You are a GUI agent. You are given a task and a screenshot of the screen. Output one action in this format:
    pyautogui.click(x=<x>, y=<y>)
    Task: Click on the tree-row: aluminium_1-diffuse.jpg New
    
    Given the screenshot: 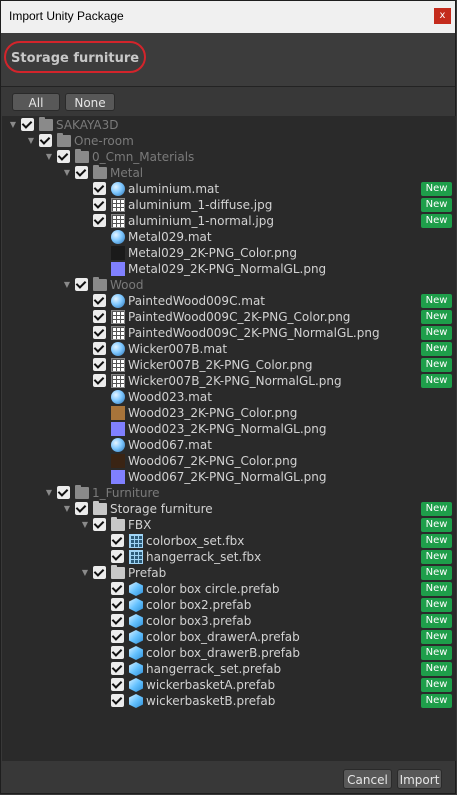 What is the action you would take?
    pyautogui.click(x=229, y=205)
    